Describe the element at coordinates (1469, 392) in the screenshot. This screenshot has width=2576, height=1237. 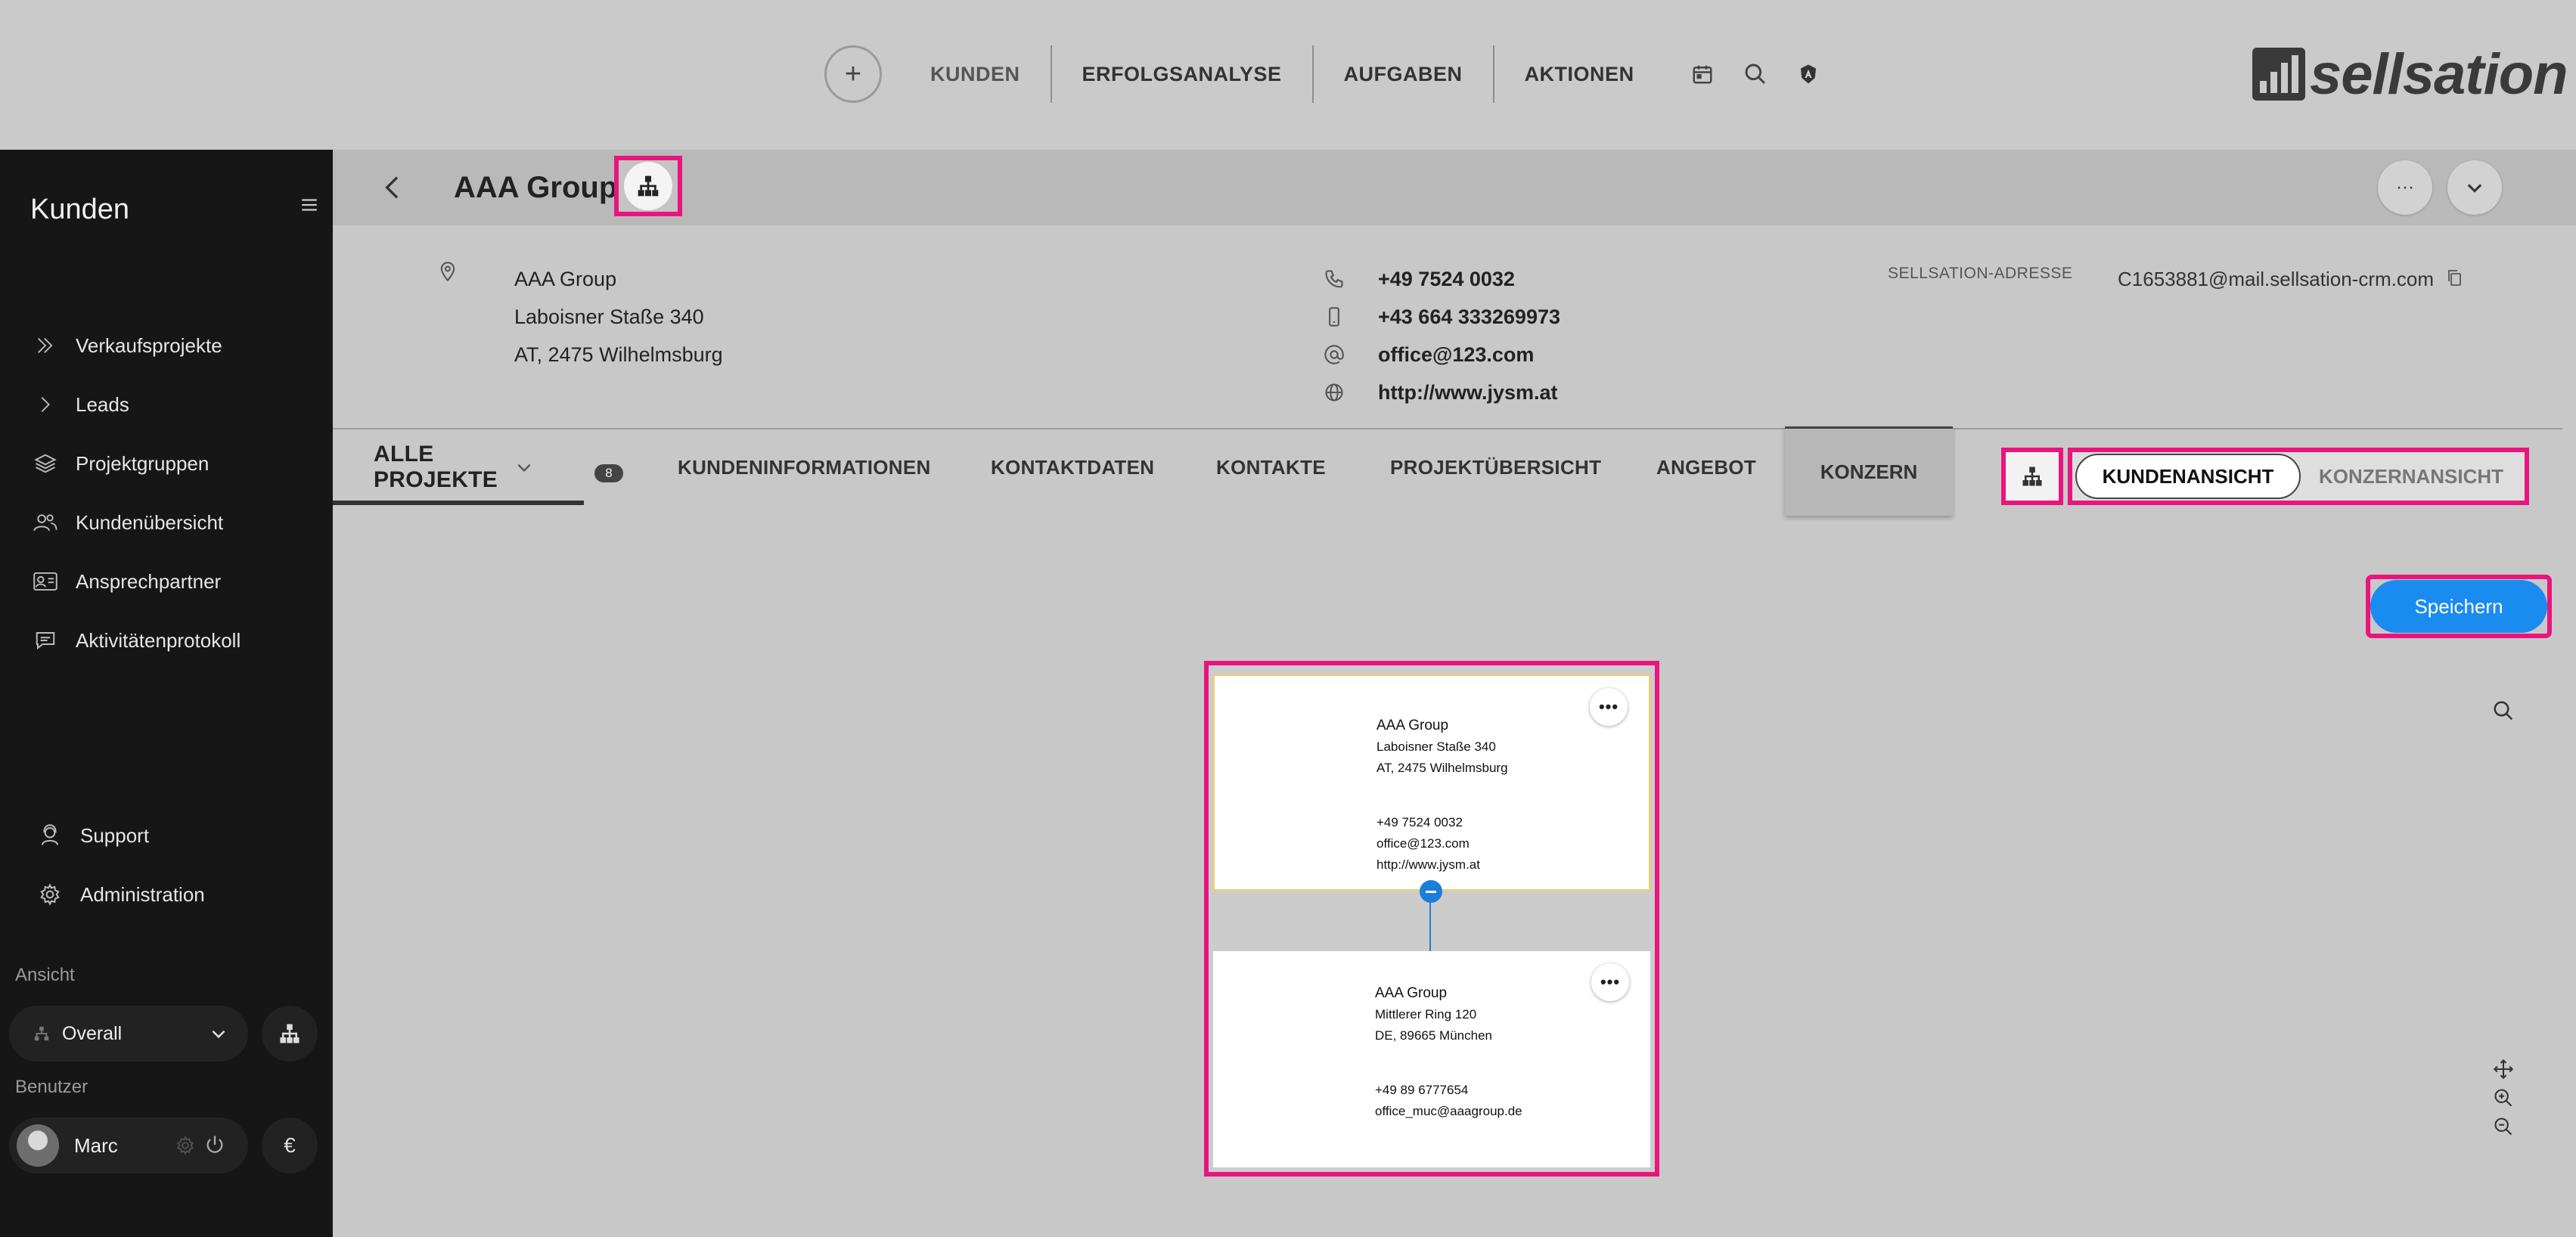
I see `website-value: http://www.jysm.at` at that location.